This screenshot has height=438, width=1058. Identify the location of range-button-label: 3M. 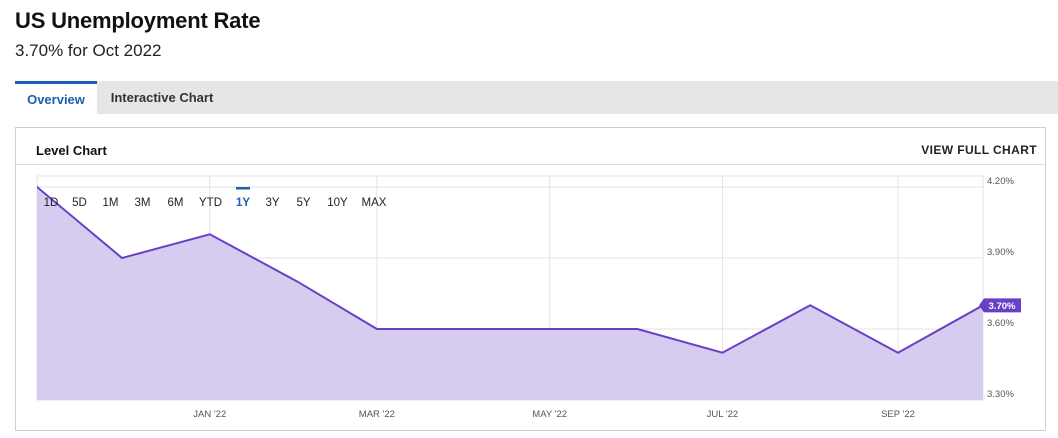
(143, 203).